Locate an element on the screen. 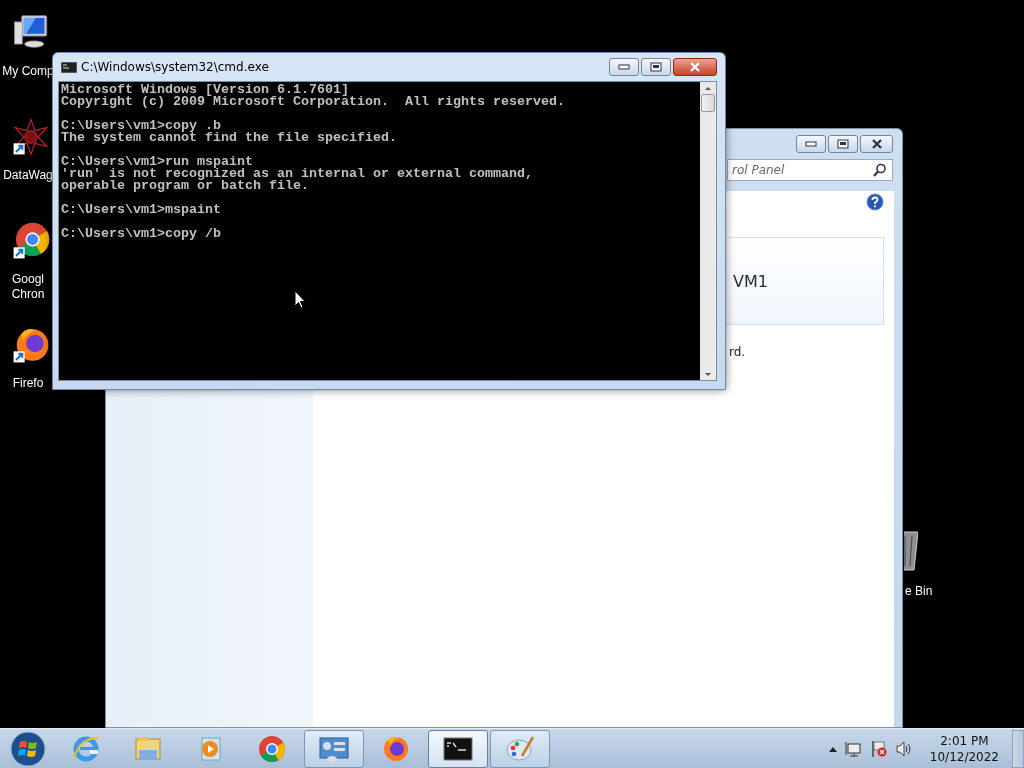 The image size is (1024, 768). search-icon is located at coordinates (880, 170).